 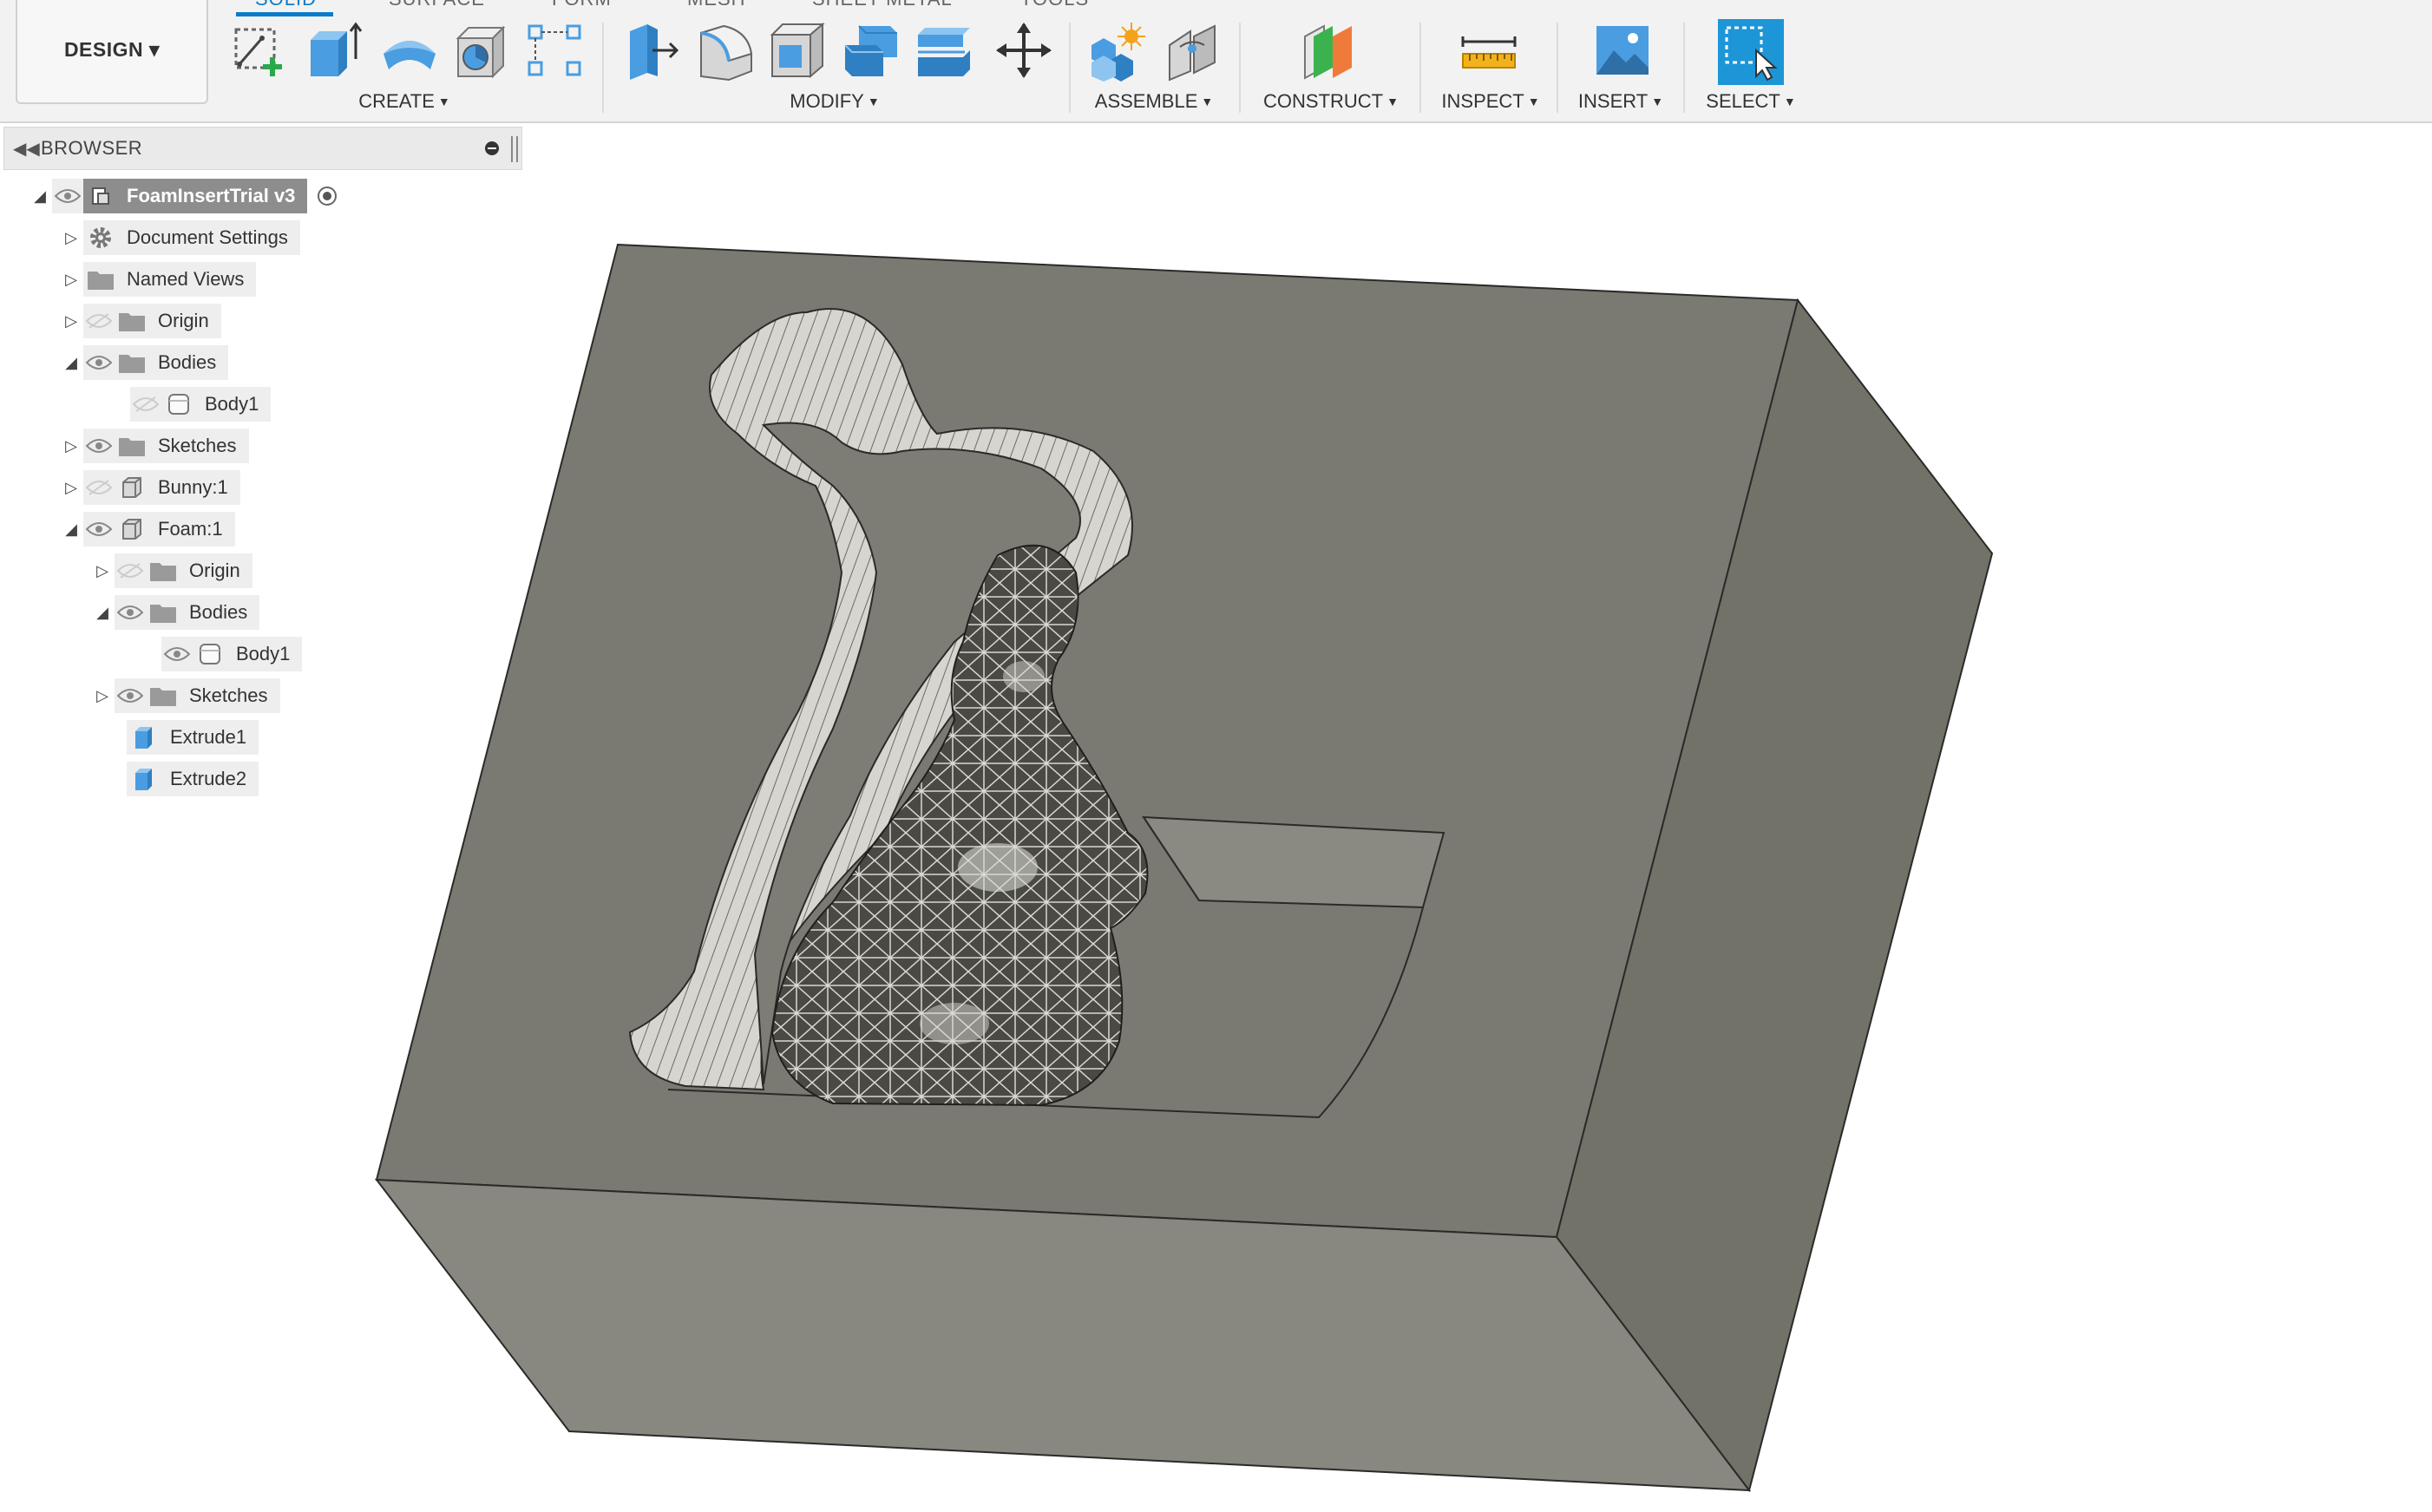 What do you see at coordinates (944, 50) in the screenshot?
I see `offset-face-icon` at bounding box center [944, 50].